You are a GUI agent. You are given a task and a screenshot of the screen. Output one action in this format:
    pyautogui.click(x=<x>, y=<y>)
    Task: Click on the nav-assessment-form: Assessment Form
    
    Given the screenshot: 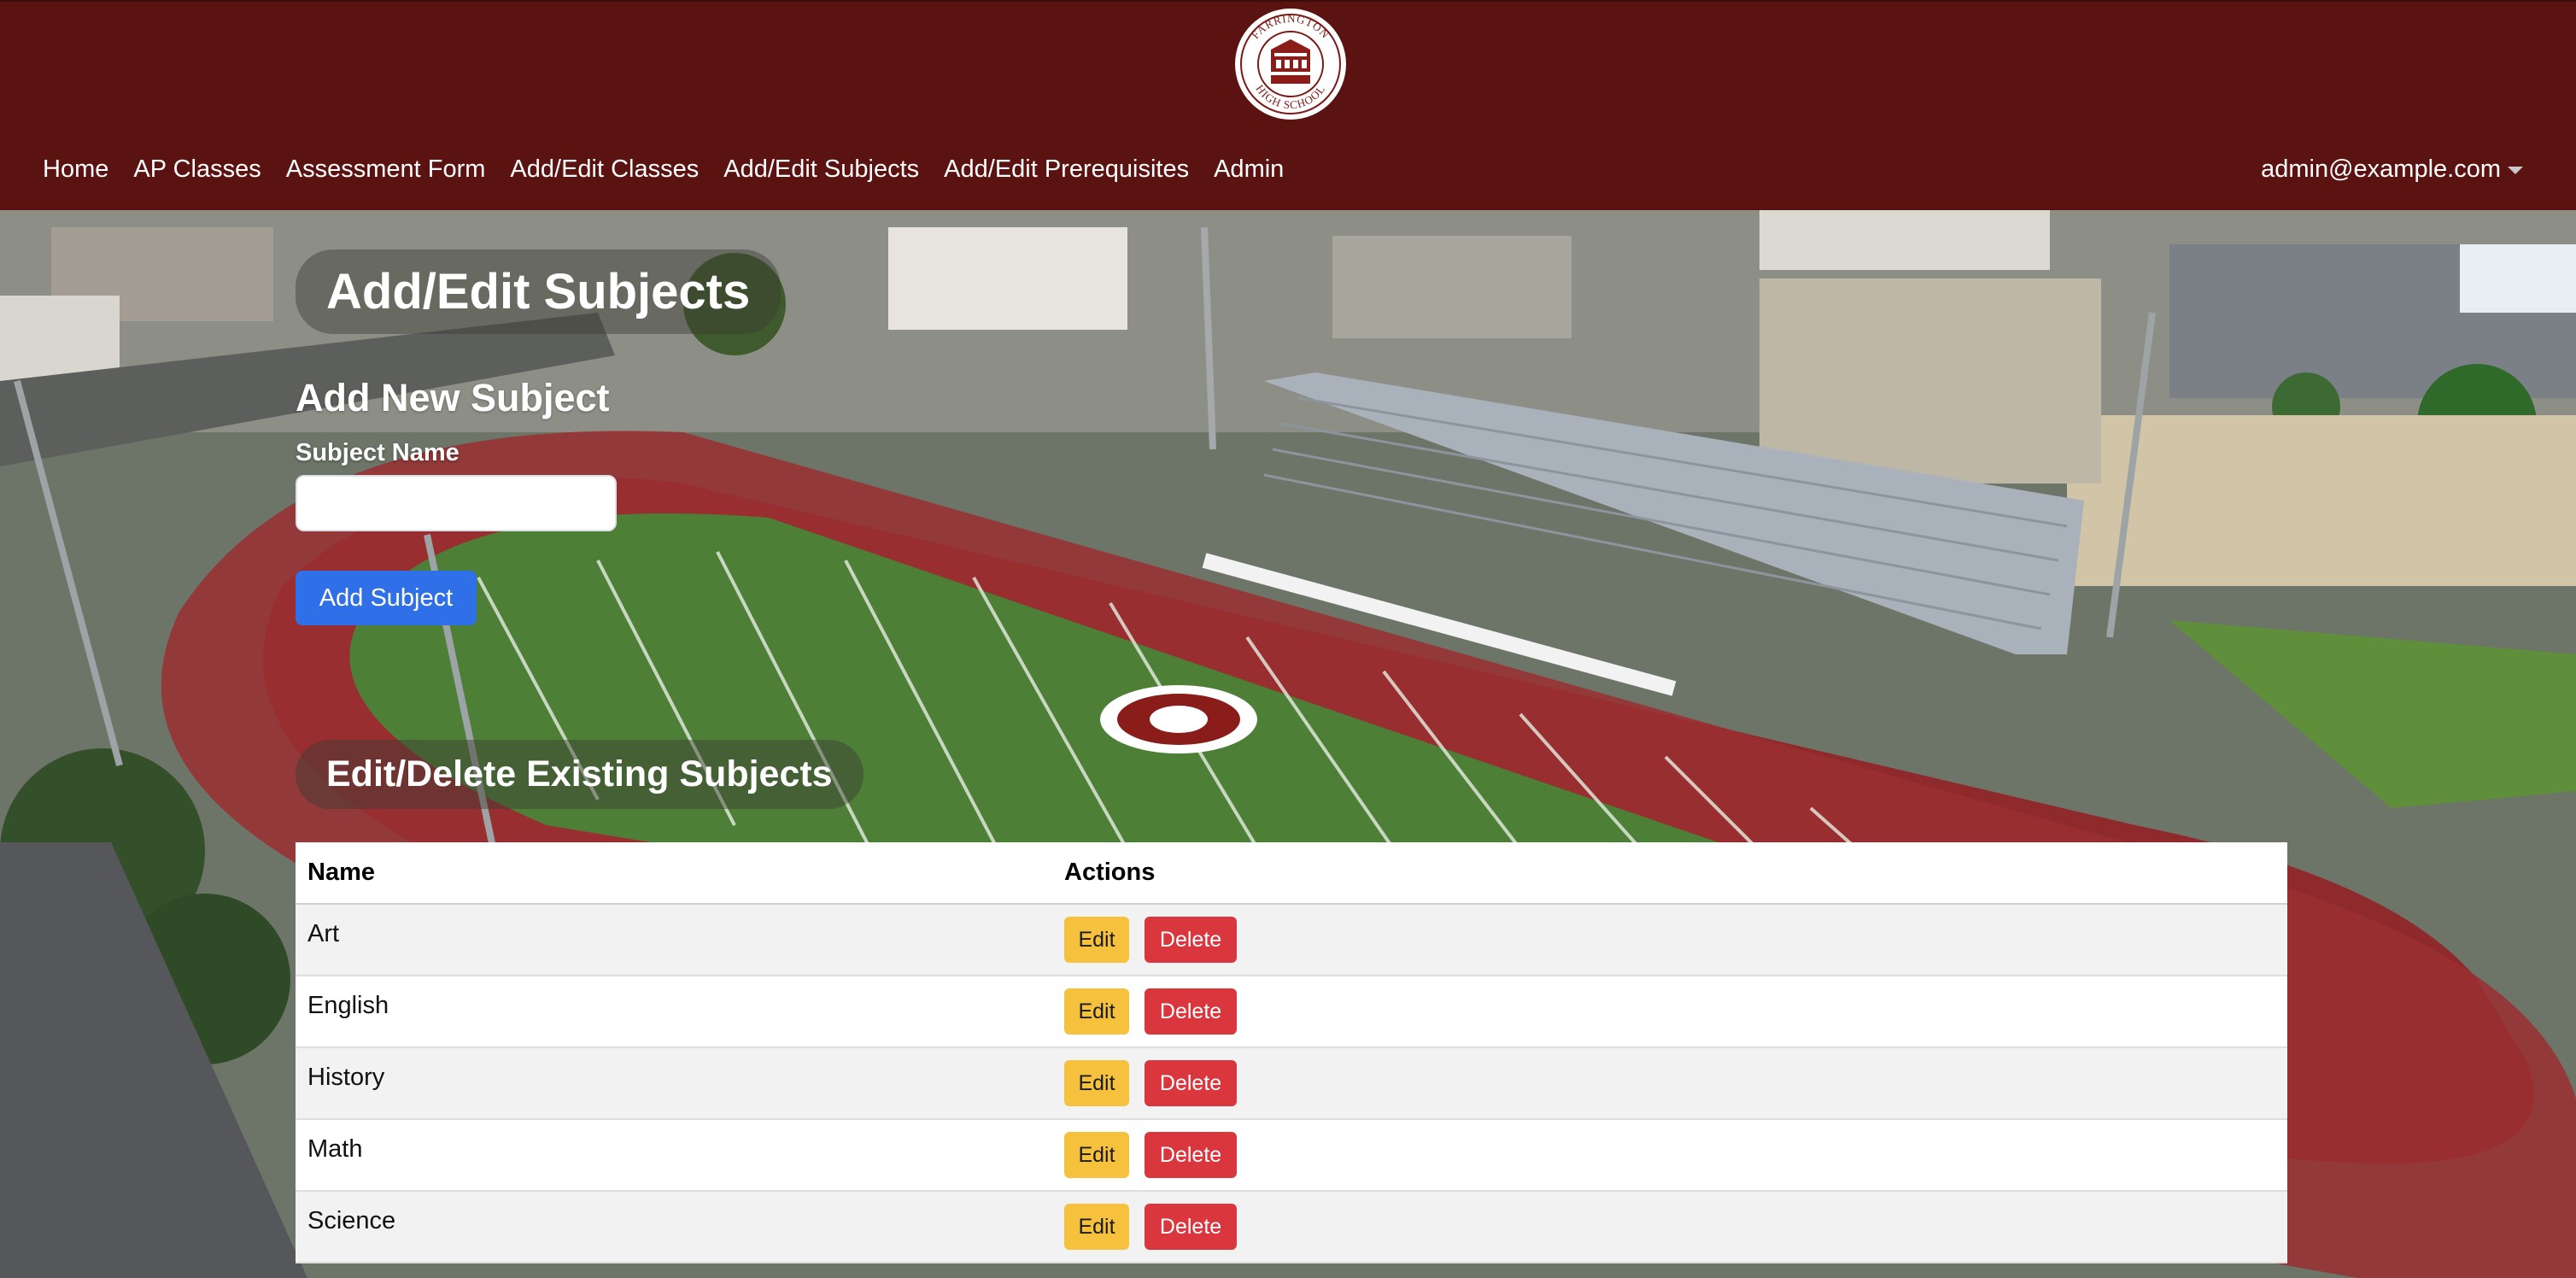 What is the action you would take?
    pyautogui.click(x=386, y=169)
    